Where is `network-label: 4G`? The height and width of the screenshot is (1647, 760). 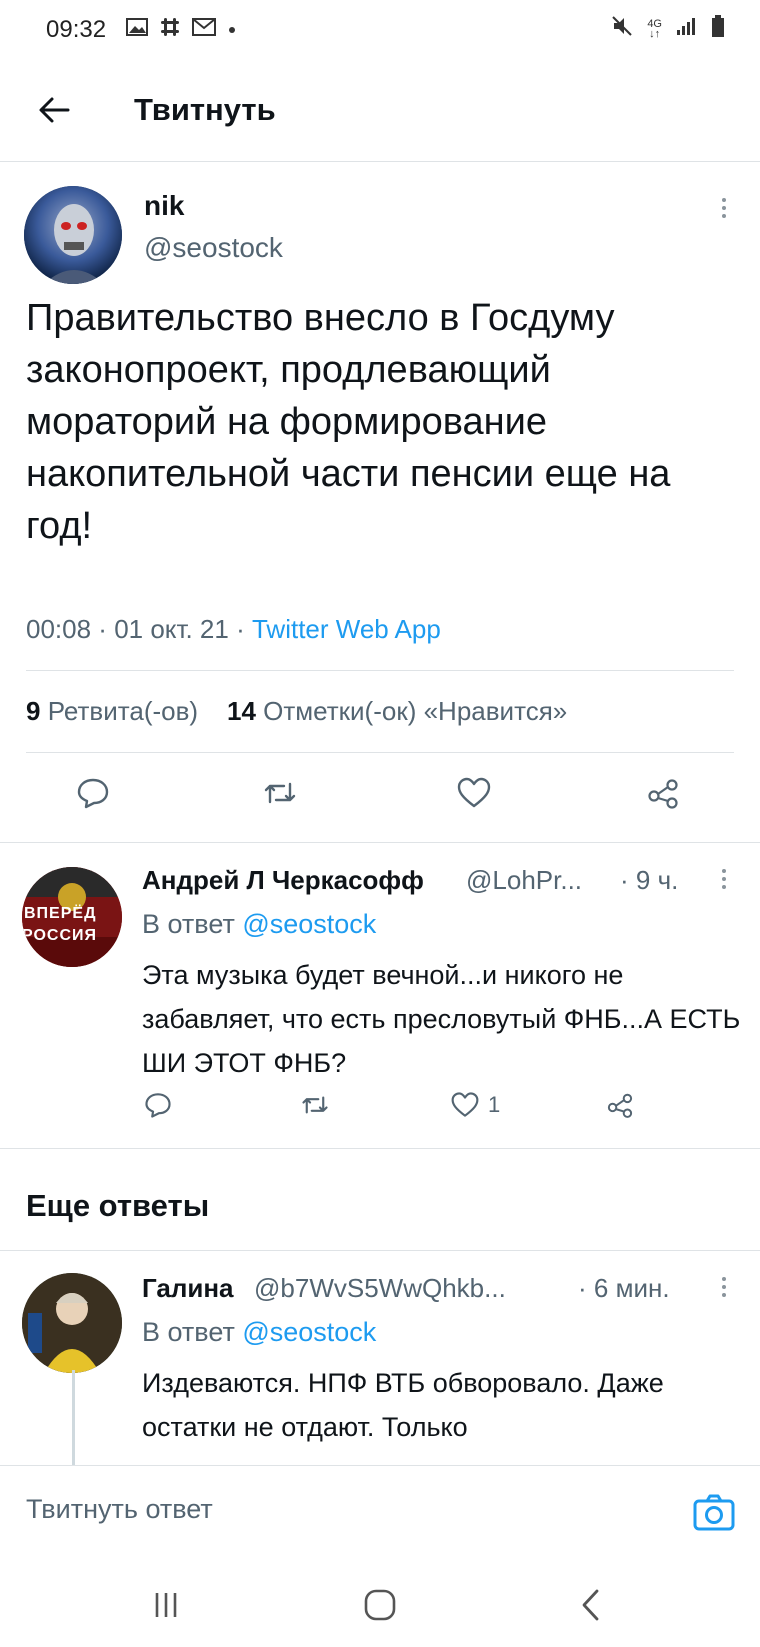 network-label: 4G is located at coordinates (654, 23).